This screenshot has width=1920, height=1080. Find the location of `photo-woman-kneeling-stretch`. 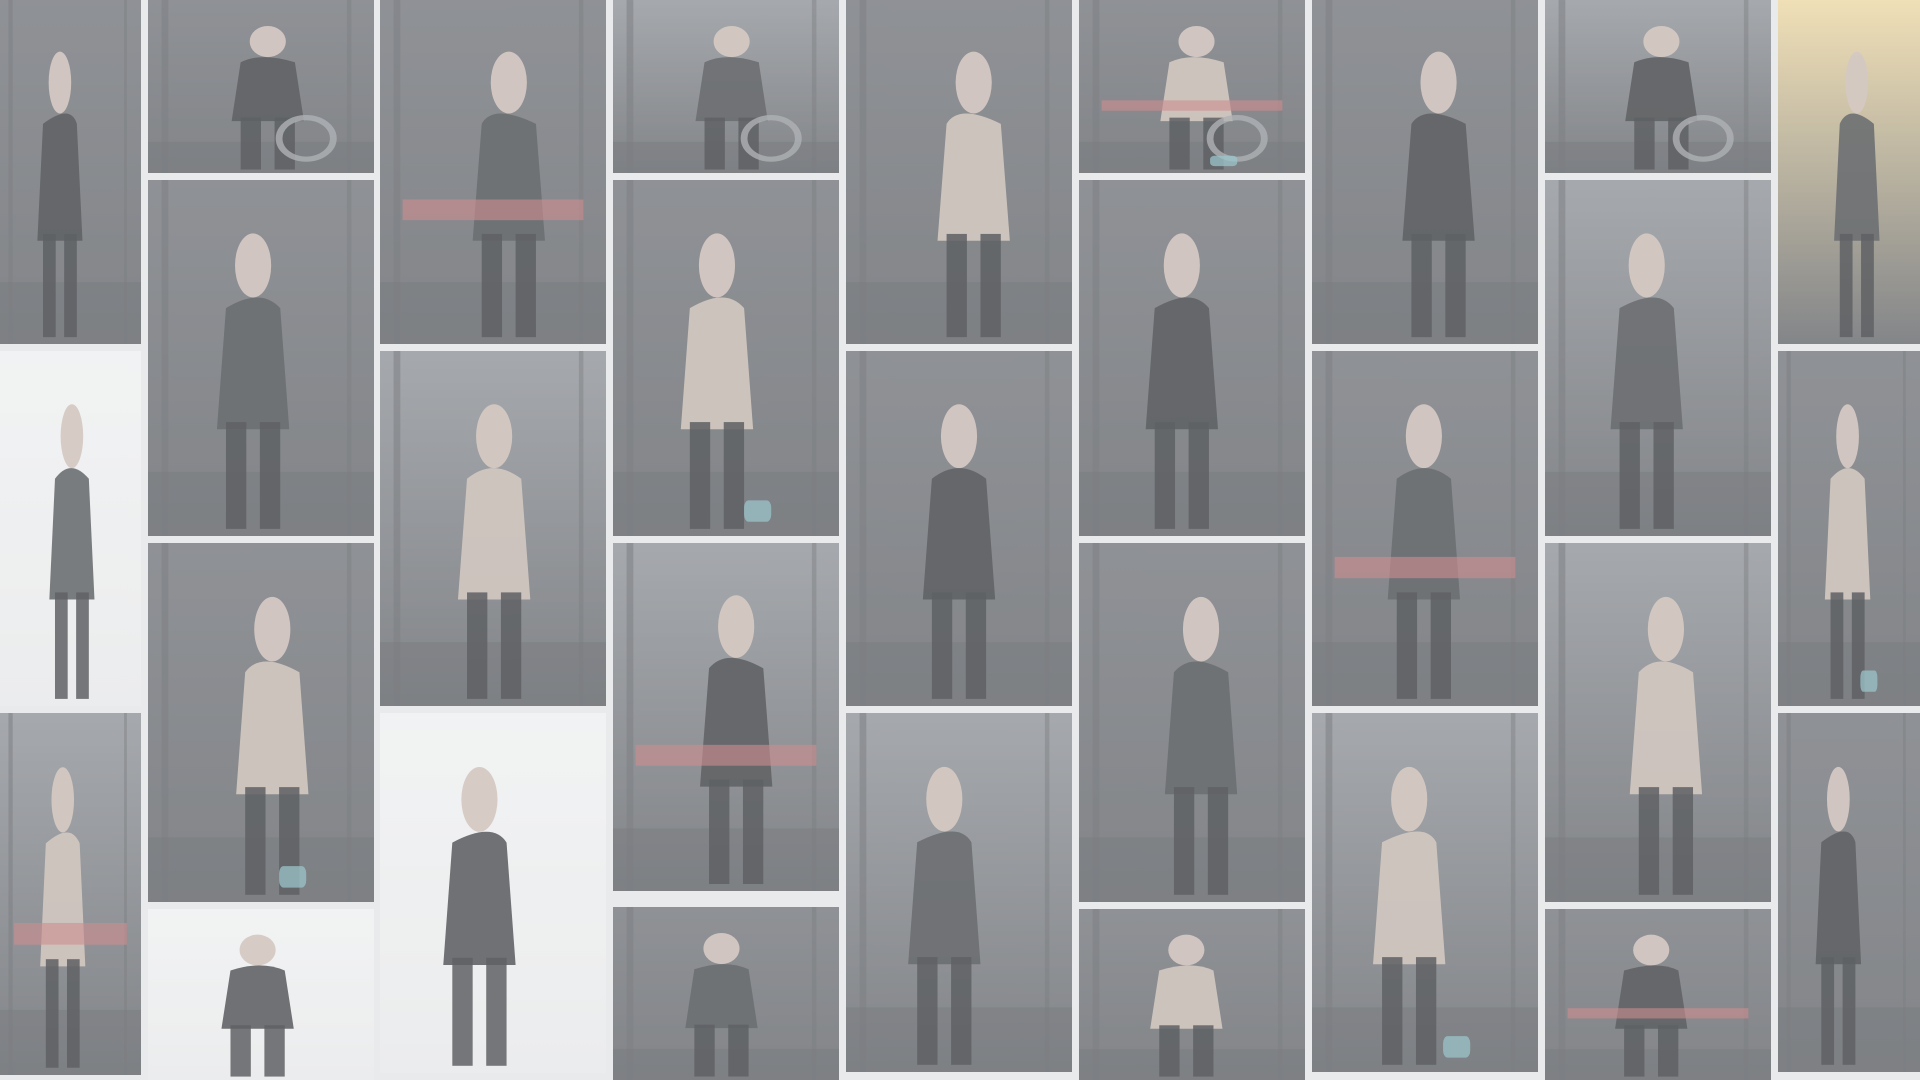

photo-woman-kneeling-stretch is located at coordinates (261, 358).